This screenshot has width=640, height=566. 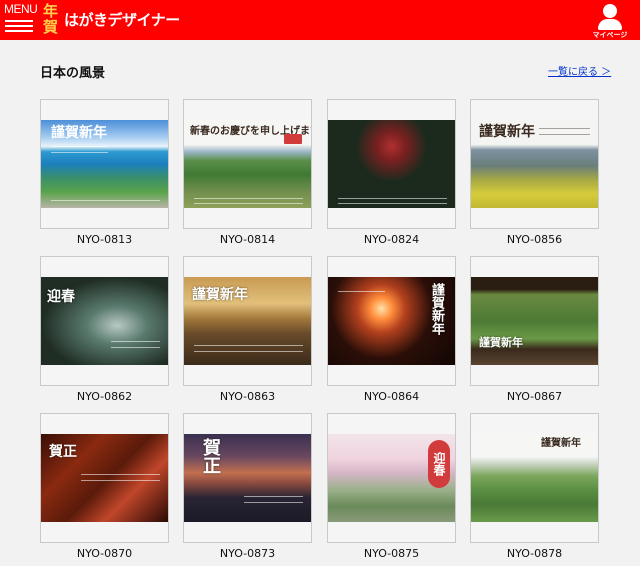 I want to click on design-thumbnail: 新春のお慶びを申し上げます, so click(x=247, y=164).